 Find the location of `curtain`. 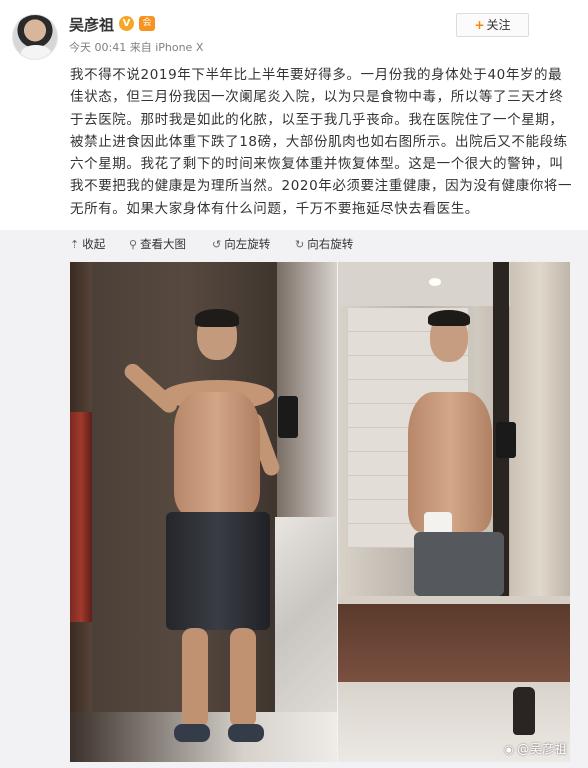

curtain is located at coordinates (540, 432).